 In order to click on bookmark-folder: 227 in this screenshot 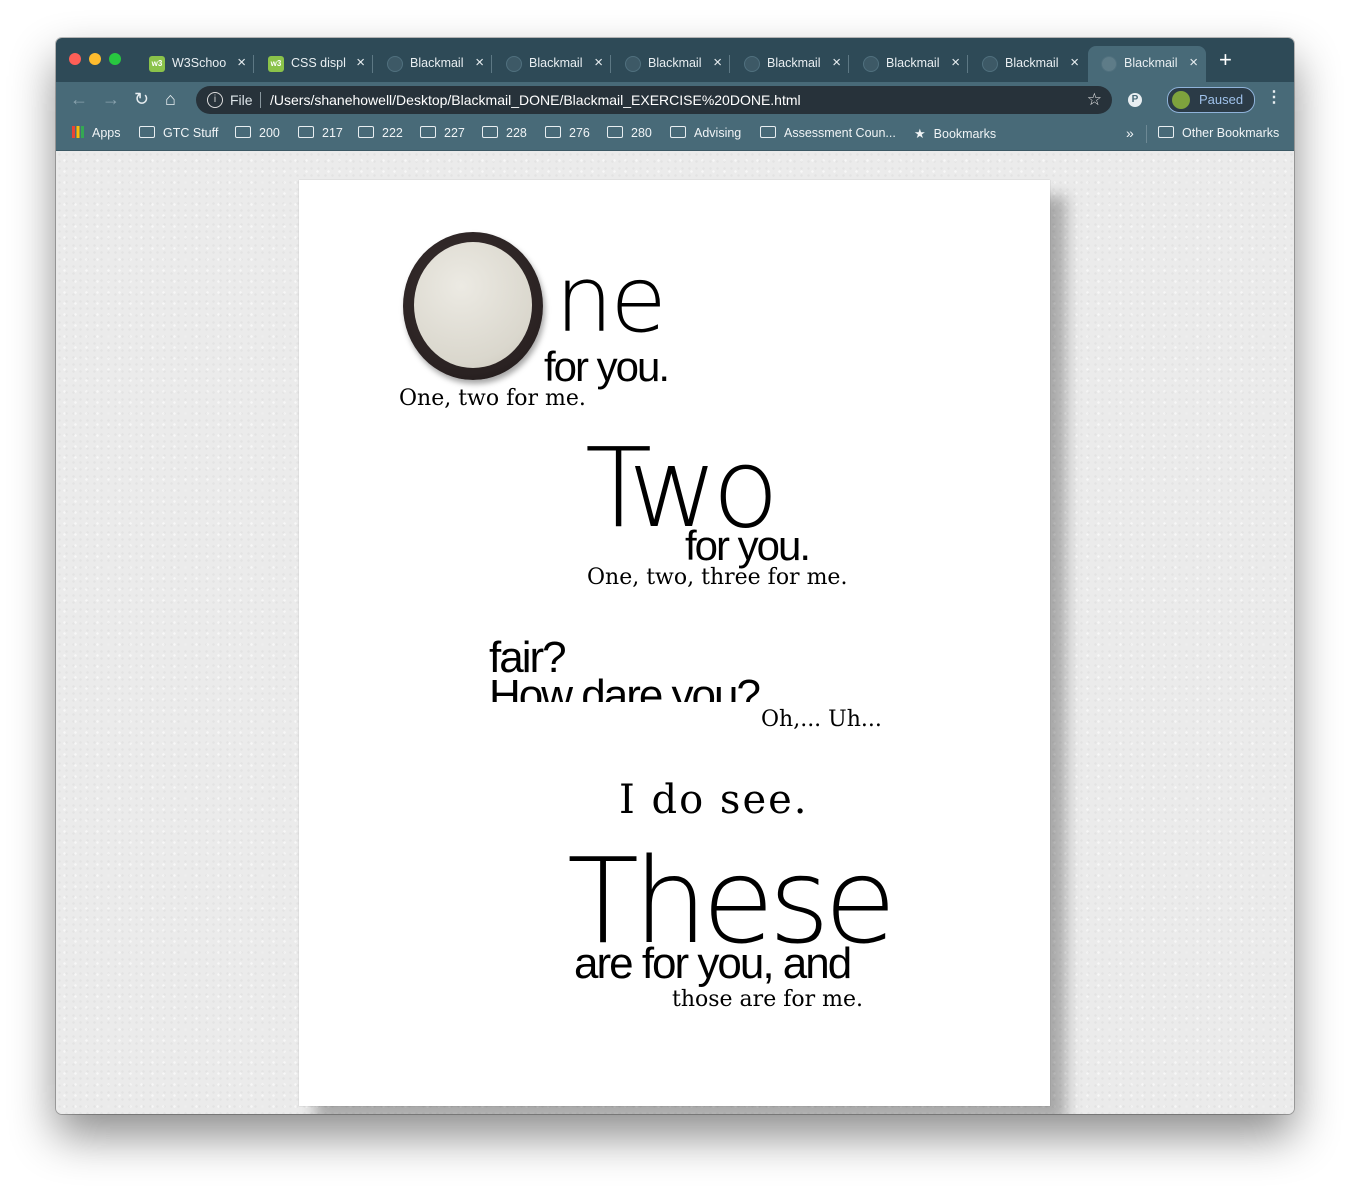, I will do `click(442, 133)`.